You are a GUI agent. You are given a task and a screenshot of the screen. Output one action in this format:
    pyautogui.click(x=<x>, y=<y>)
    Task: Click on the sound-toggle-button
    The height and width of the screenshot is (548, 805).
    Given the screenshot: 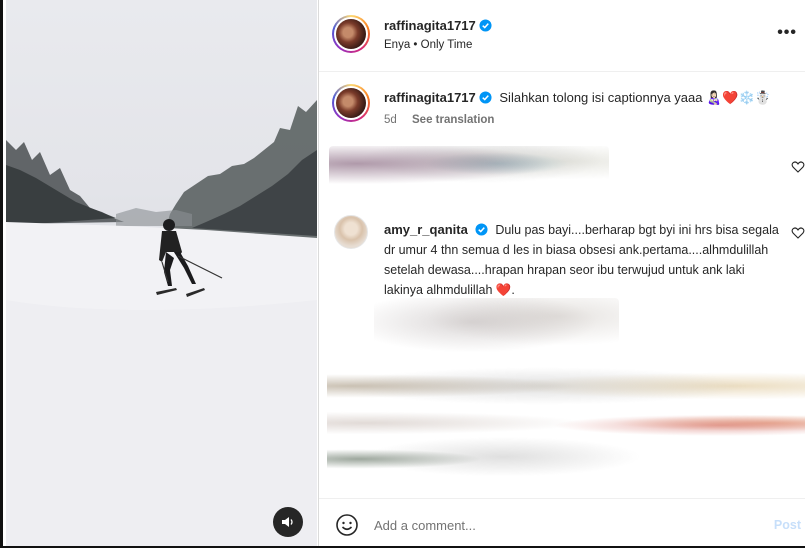 What is the action you would take?
    pyautogui.click(x=288, y=522)
    